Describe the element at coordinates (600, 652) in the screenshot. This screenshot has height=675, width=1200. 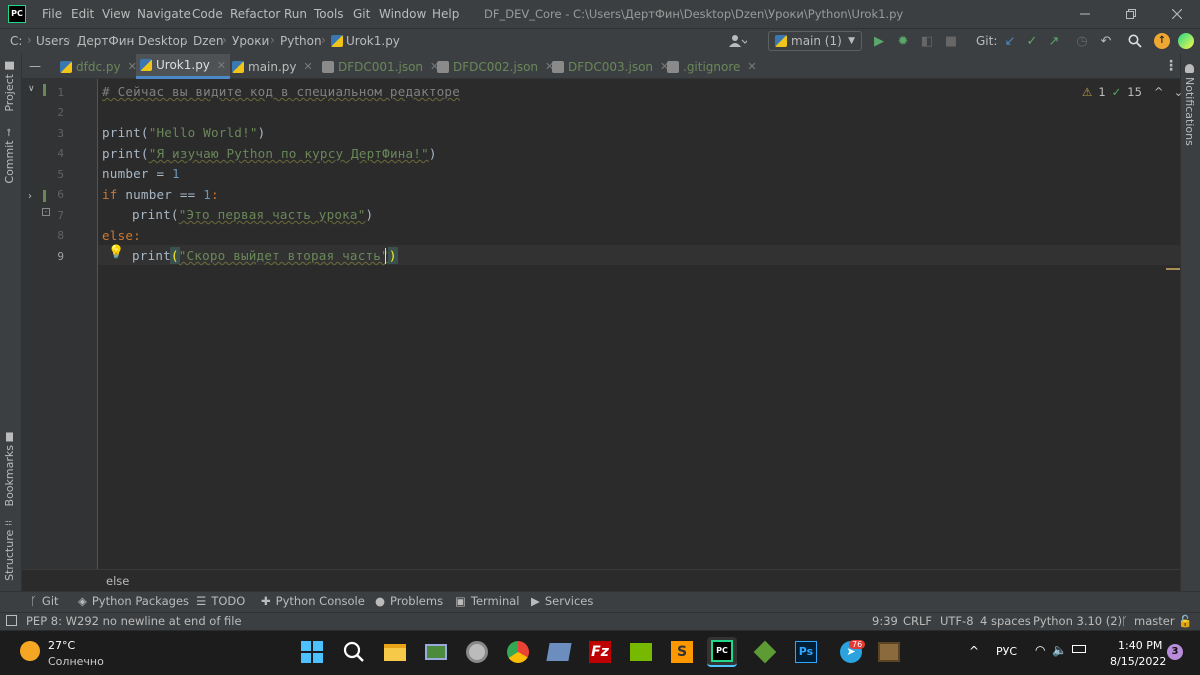
I see `filezilla-button: Fz` at that location.